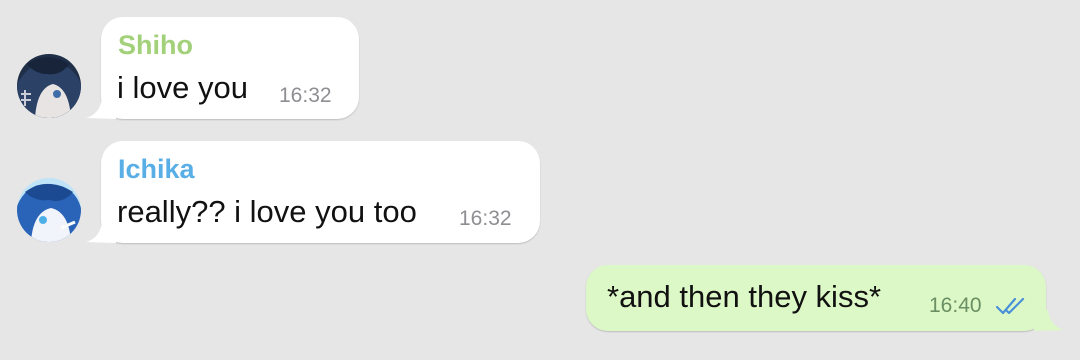  I want to click on message-timestamp: 16:40, so click(955, 305).